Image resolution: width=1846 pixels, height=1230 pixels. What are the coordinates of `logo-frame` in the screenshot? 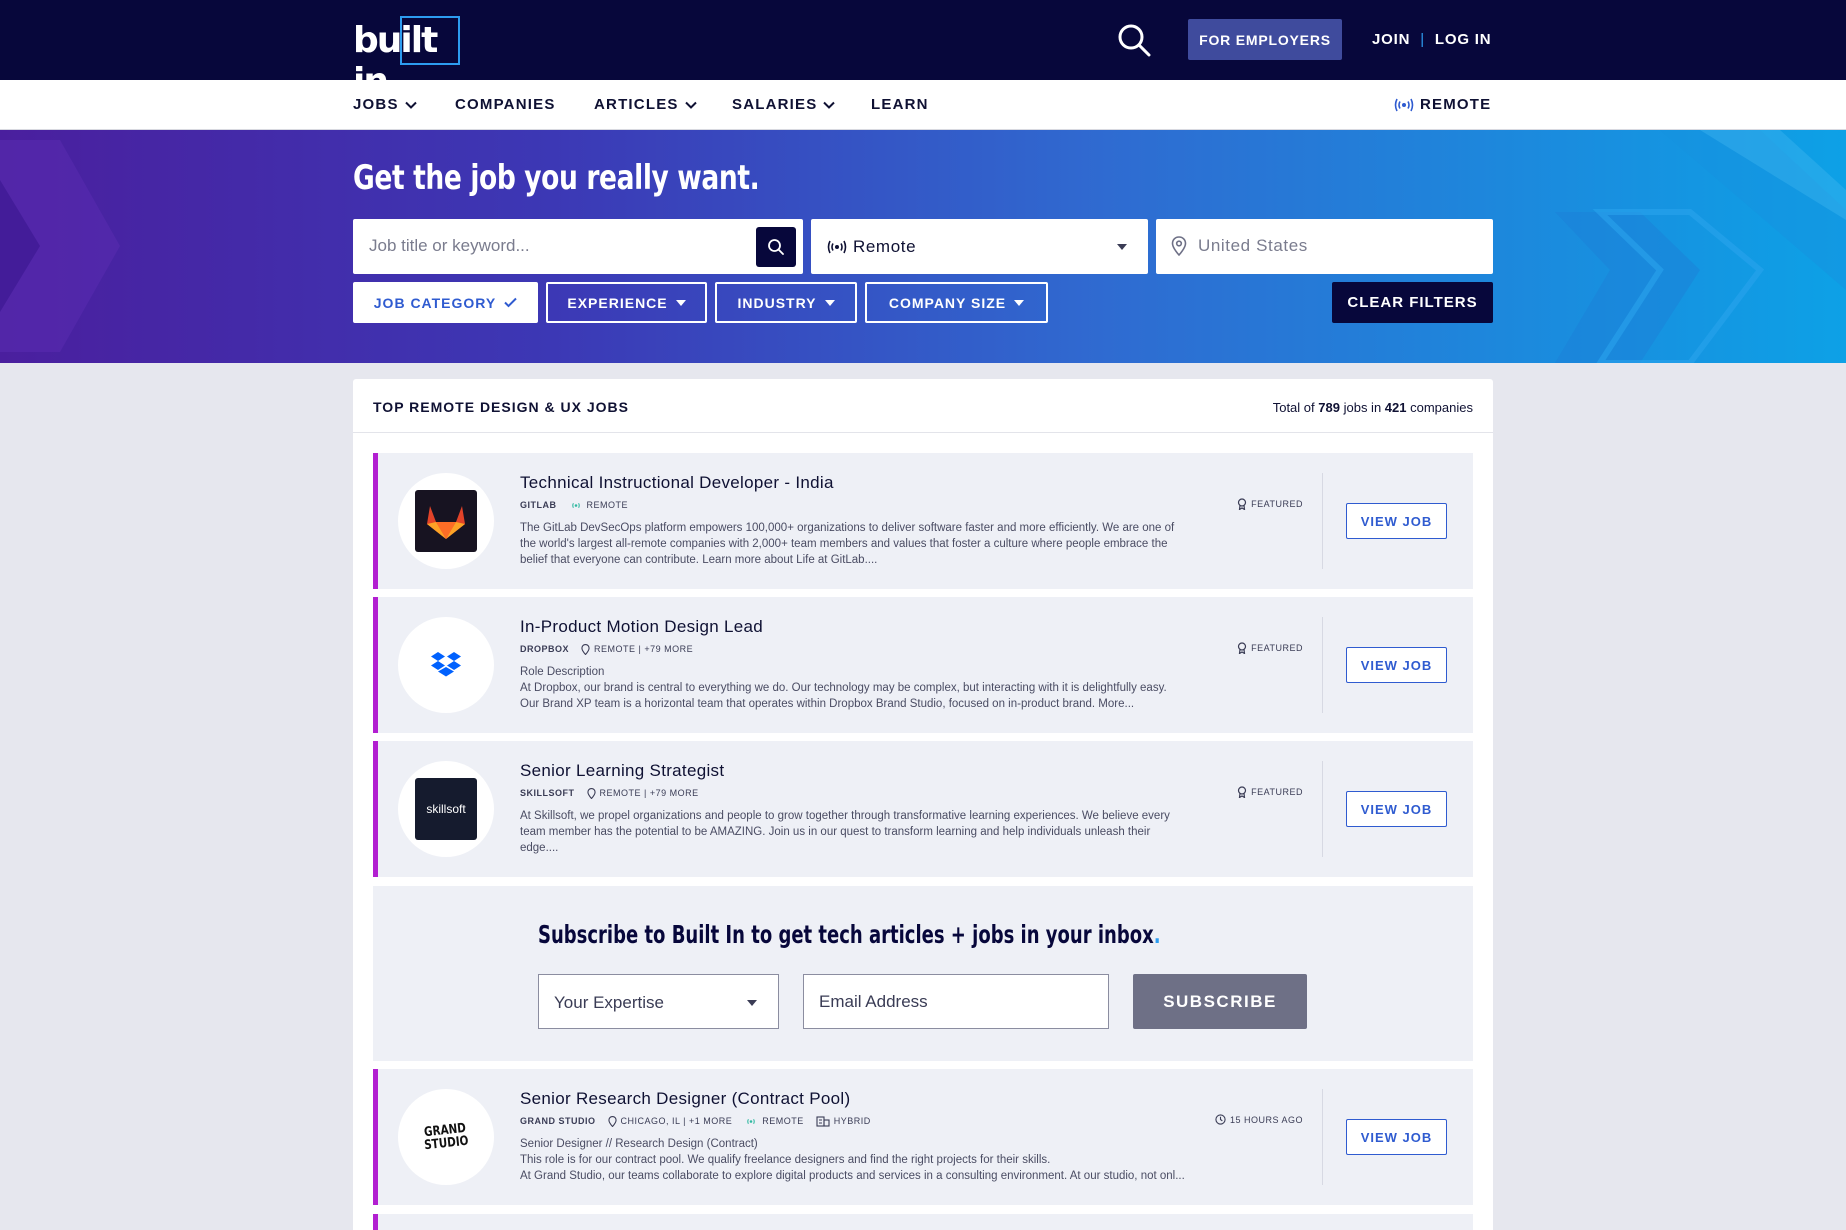 It's located at (430, 40).